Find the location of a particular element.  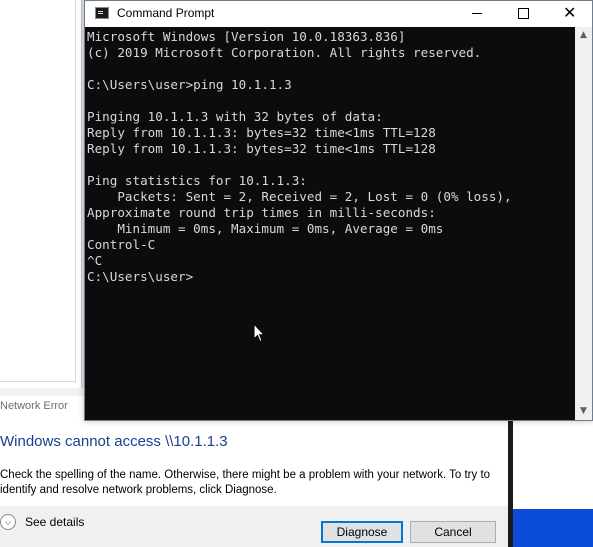

vertical-scrollbar: ▲ ▼ is located at coordinates (583, 223).